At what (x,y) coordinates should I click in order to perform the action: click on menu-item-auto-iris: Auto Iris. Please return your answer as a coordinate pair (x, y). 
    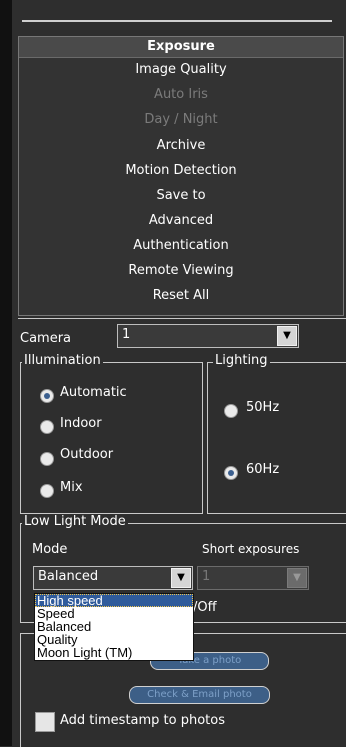
    Looking at the image, I should click on (181, 94).